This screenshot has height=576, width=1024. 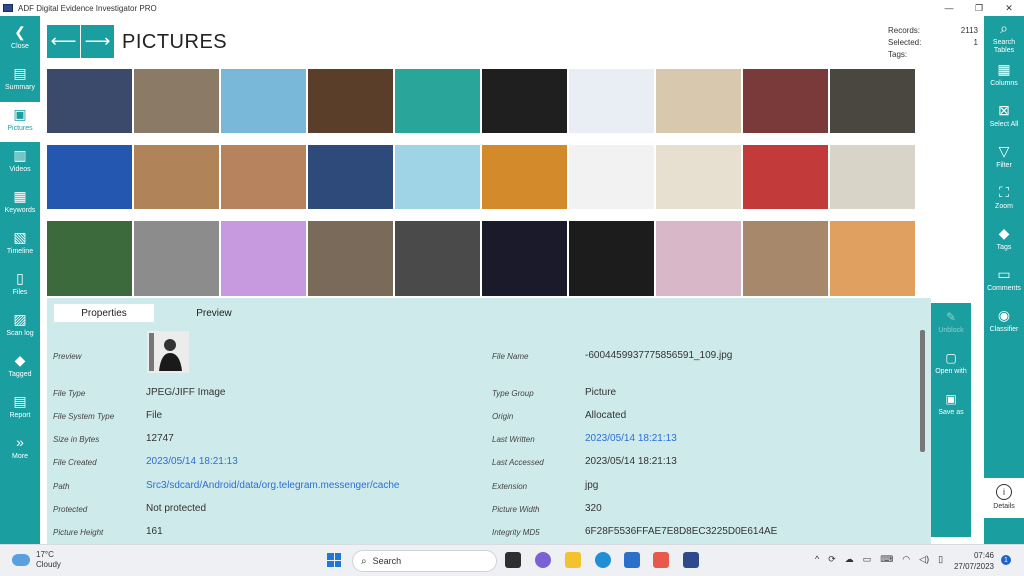 I want to click on nav-timeline: ▧ Timeline, so click(x=20, y=245).